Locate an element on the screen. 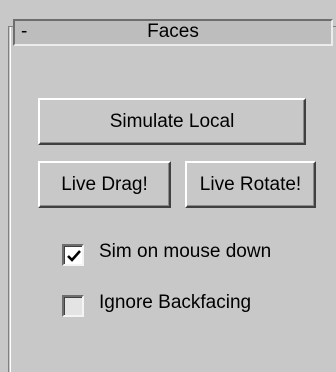  checkmark-icon is located at coordinates (74, 256).